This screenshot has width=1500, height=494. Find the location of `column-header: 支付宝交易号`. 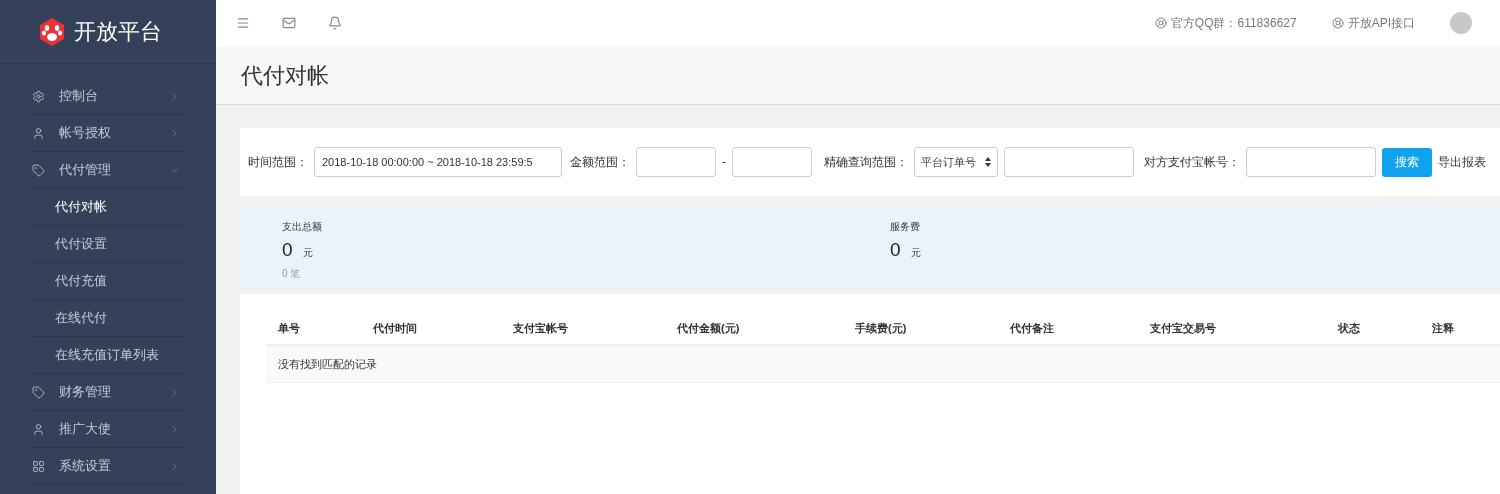

column-header: 支付宝交易号 is located at coordinates (1183, 328).